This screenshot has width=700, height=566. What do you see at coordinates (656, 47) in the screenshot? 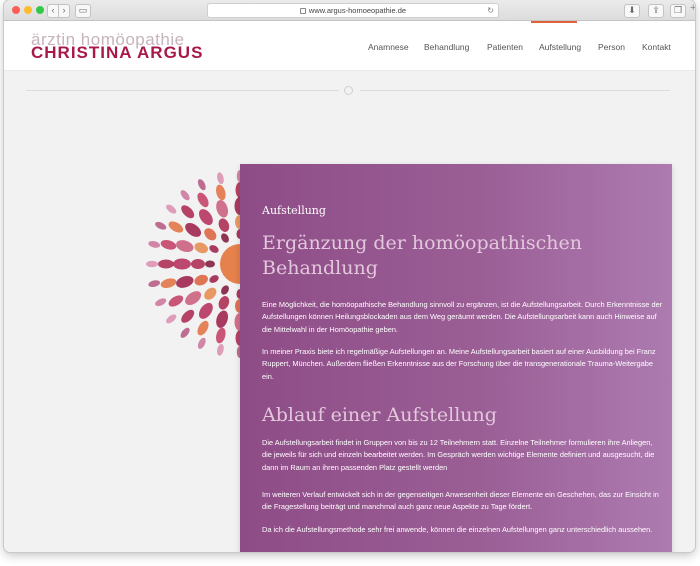
I see `nav-item-kontakt: Kontakt` at bounding box center [656, 47].